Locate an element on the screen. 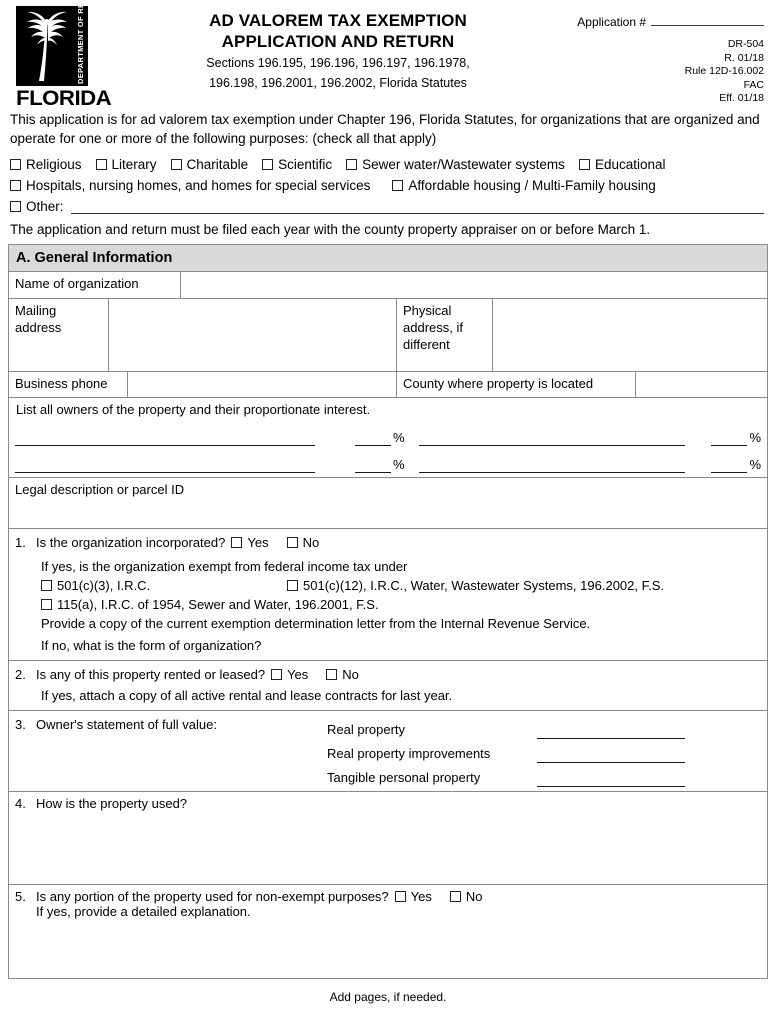 The width and height of the screenshot is (776, 1024). checkbox-charitable: Charitable is located at coordinates (209, 165).